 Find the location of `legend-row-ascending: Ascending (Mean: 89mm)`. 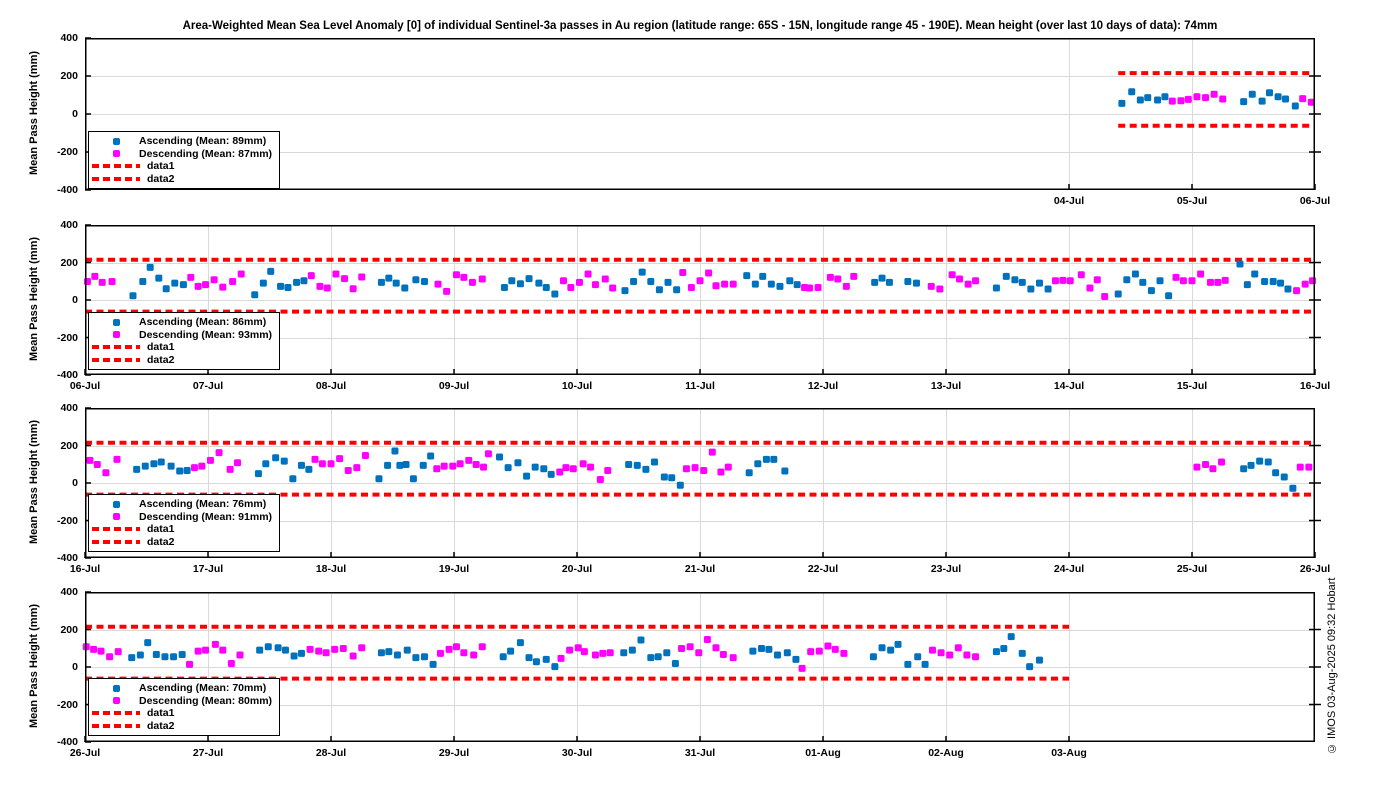

legend-row-ascending: Ascending (Mean: 89mm) is located at coordinates (184, 141).